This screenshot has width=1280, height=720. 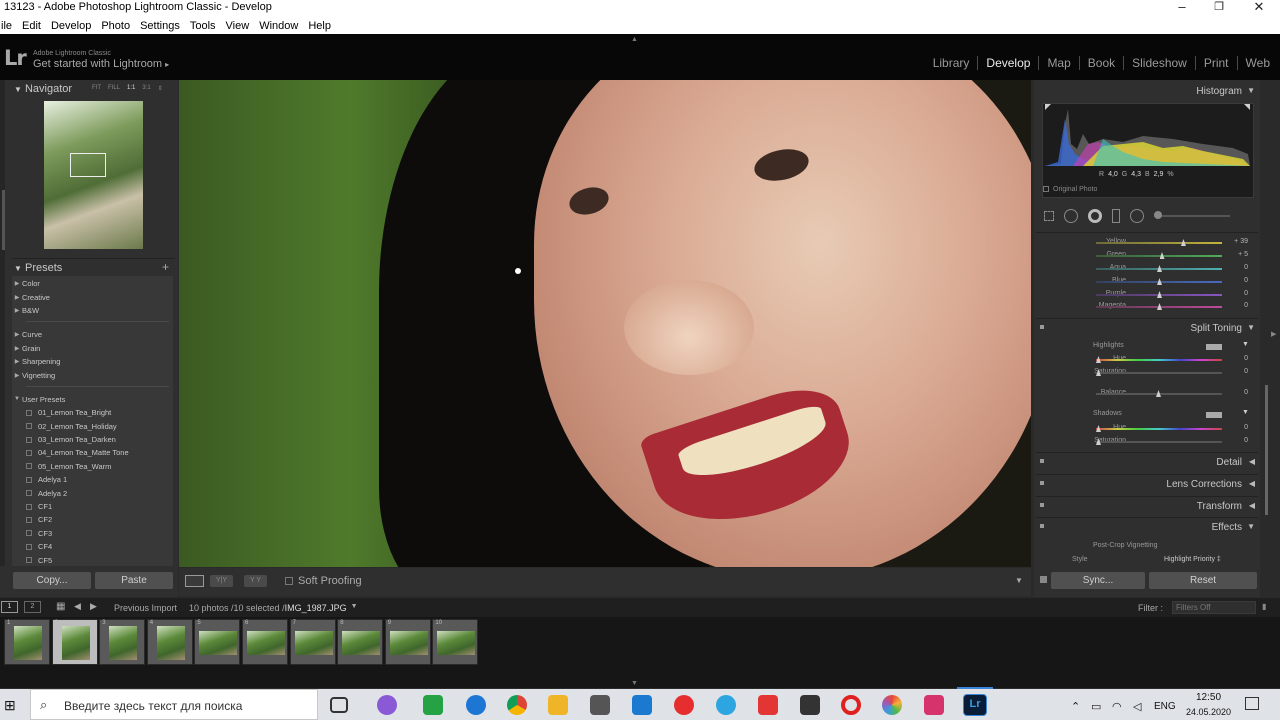 What do you see at coordinates (1147, 527) in the screenshot?
I see `effects-header: Effects ▼` at bounding box center [1147, 527].